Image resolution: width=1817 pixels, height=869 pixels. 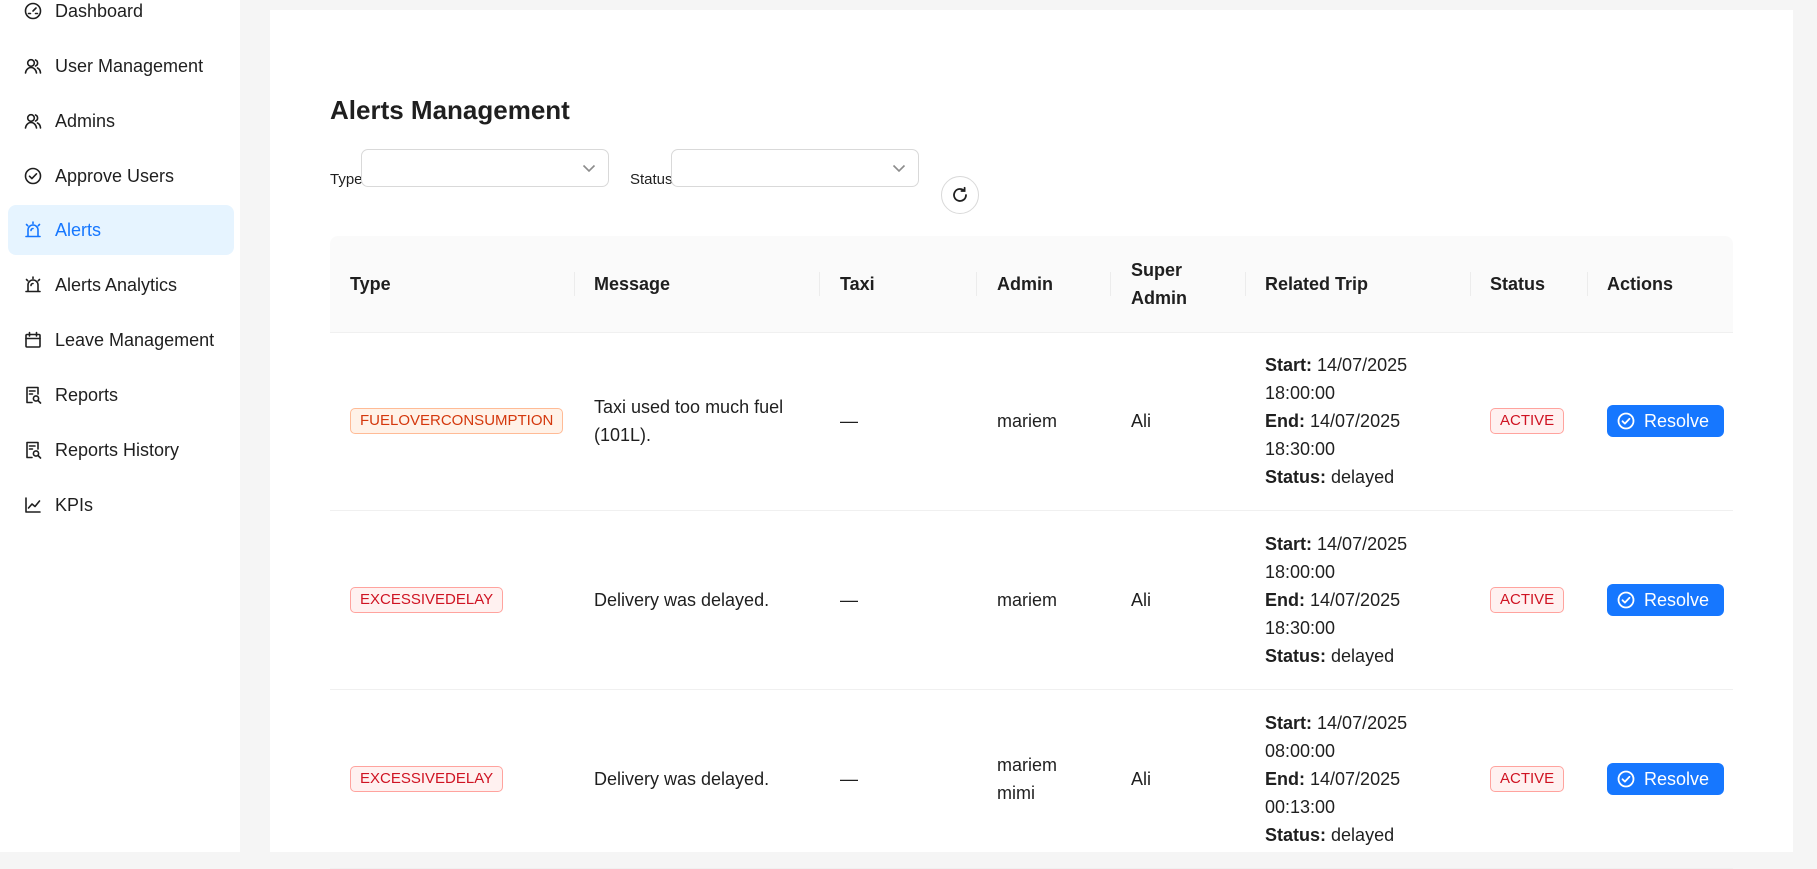 I want to click on page-title: Alerts Management, so click(x=450, y=110).